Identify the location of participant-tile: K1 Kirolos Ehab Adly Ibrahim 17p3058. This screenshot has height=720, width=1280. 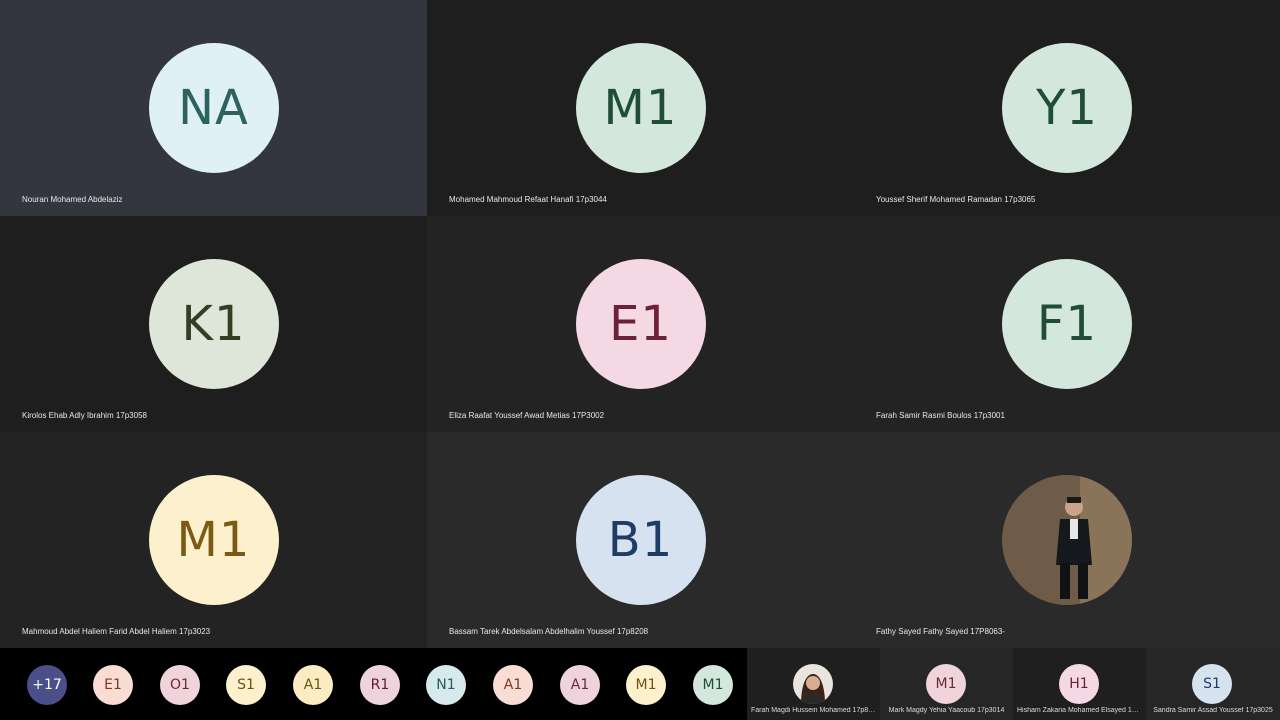
(213, 324).